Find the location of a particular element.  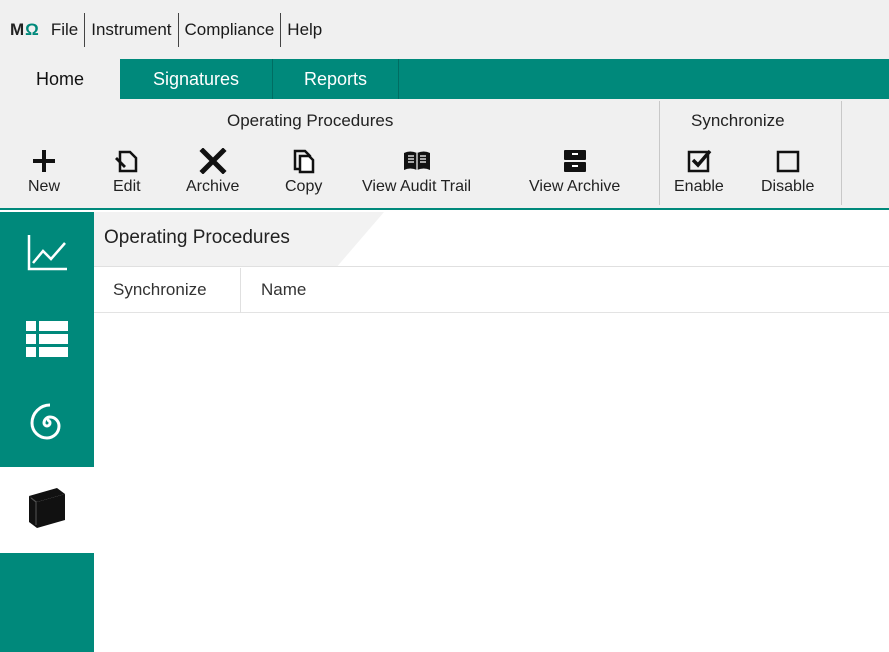

copy-button: Copy is located at coordinates (303, 171).